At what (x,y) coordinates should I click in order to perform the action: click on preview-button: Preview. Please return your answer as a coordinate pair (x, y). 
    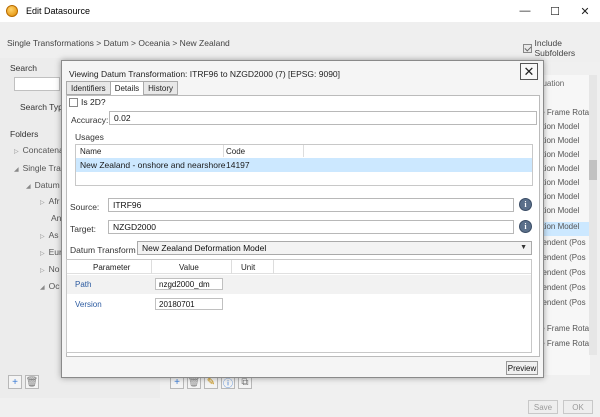
    Looking at the image, I should click on (522, 368).